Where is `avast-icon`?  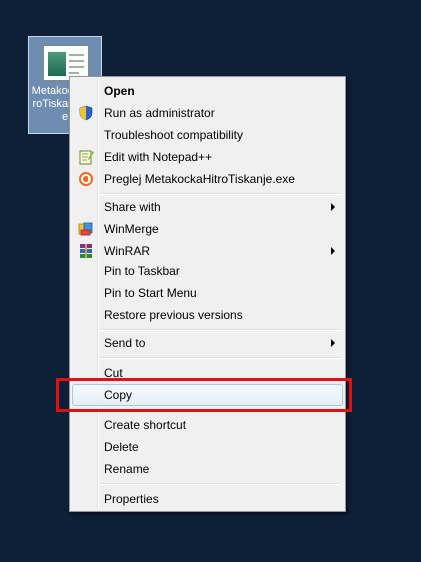
avast-icon is located at coordinates (86, 179).